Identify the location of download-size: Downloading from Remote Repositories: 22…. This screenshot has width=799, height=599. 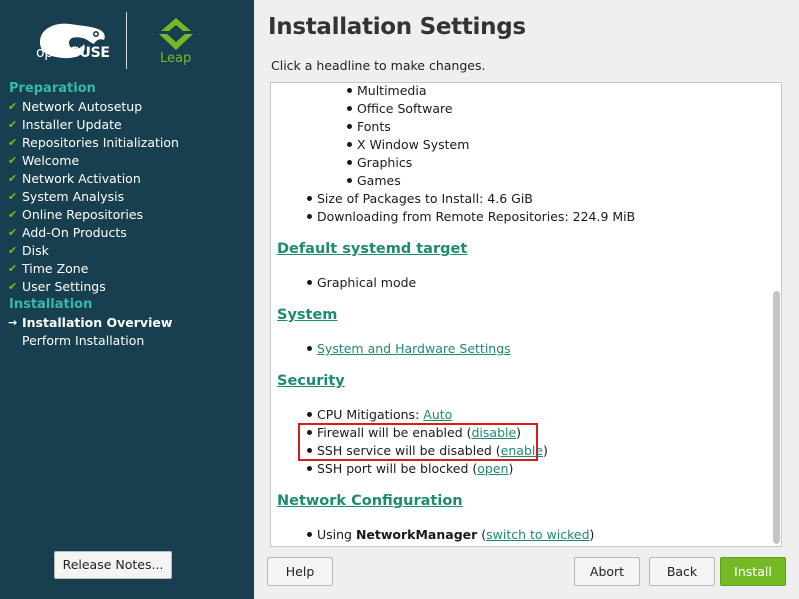
(471, 216).